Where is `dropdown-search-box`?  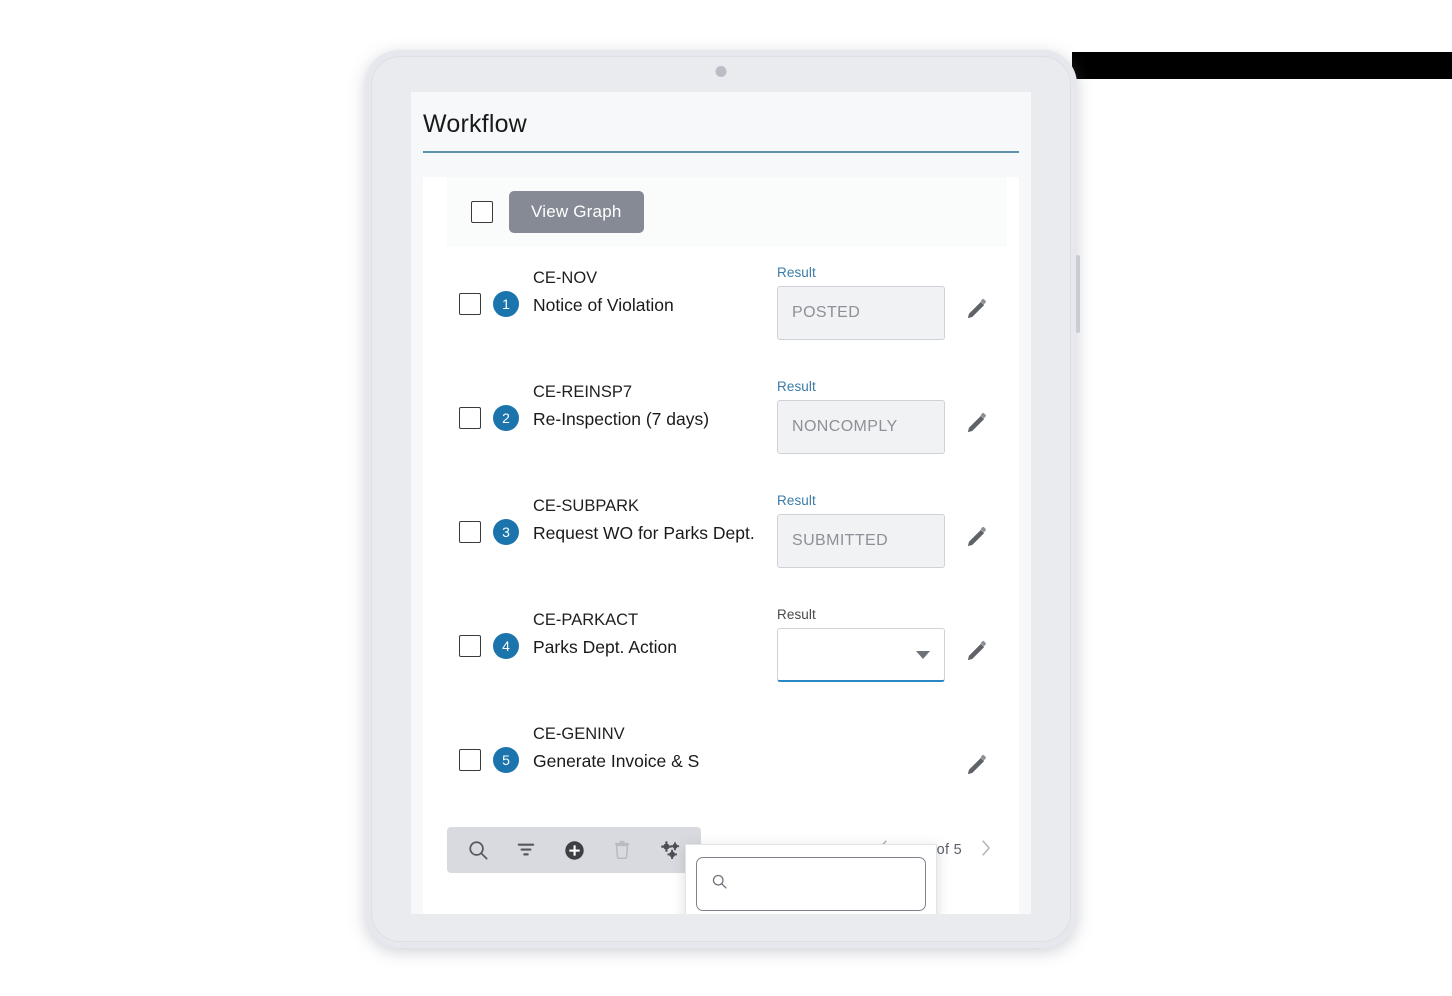 dropdown-search-box is located at coordinates (811, 884).